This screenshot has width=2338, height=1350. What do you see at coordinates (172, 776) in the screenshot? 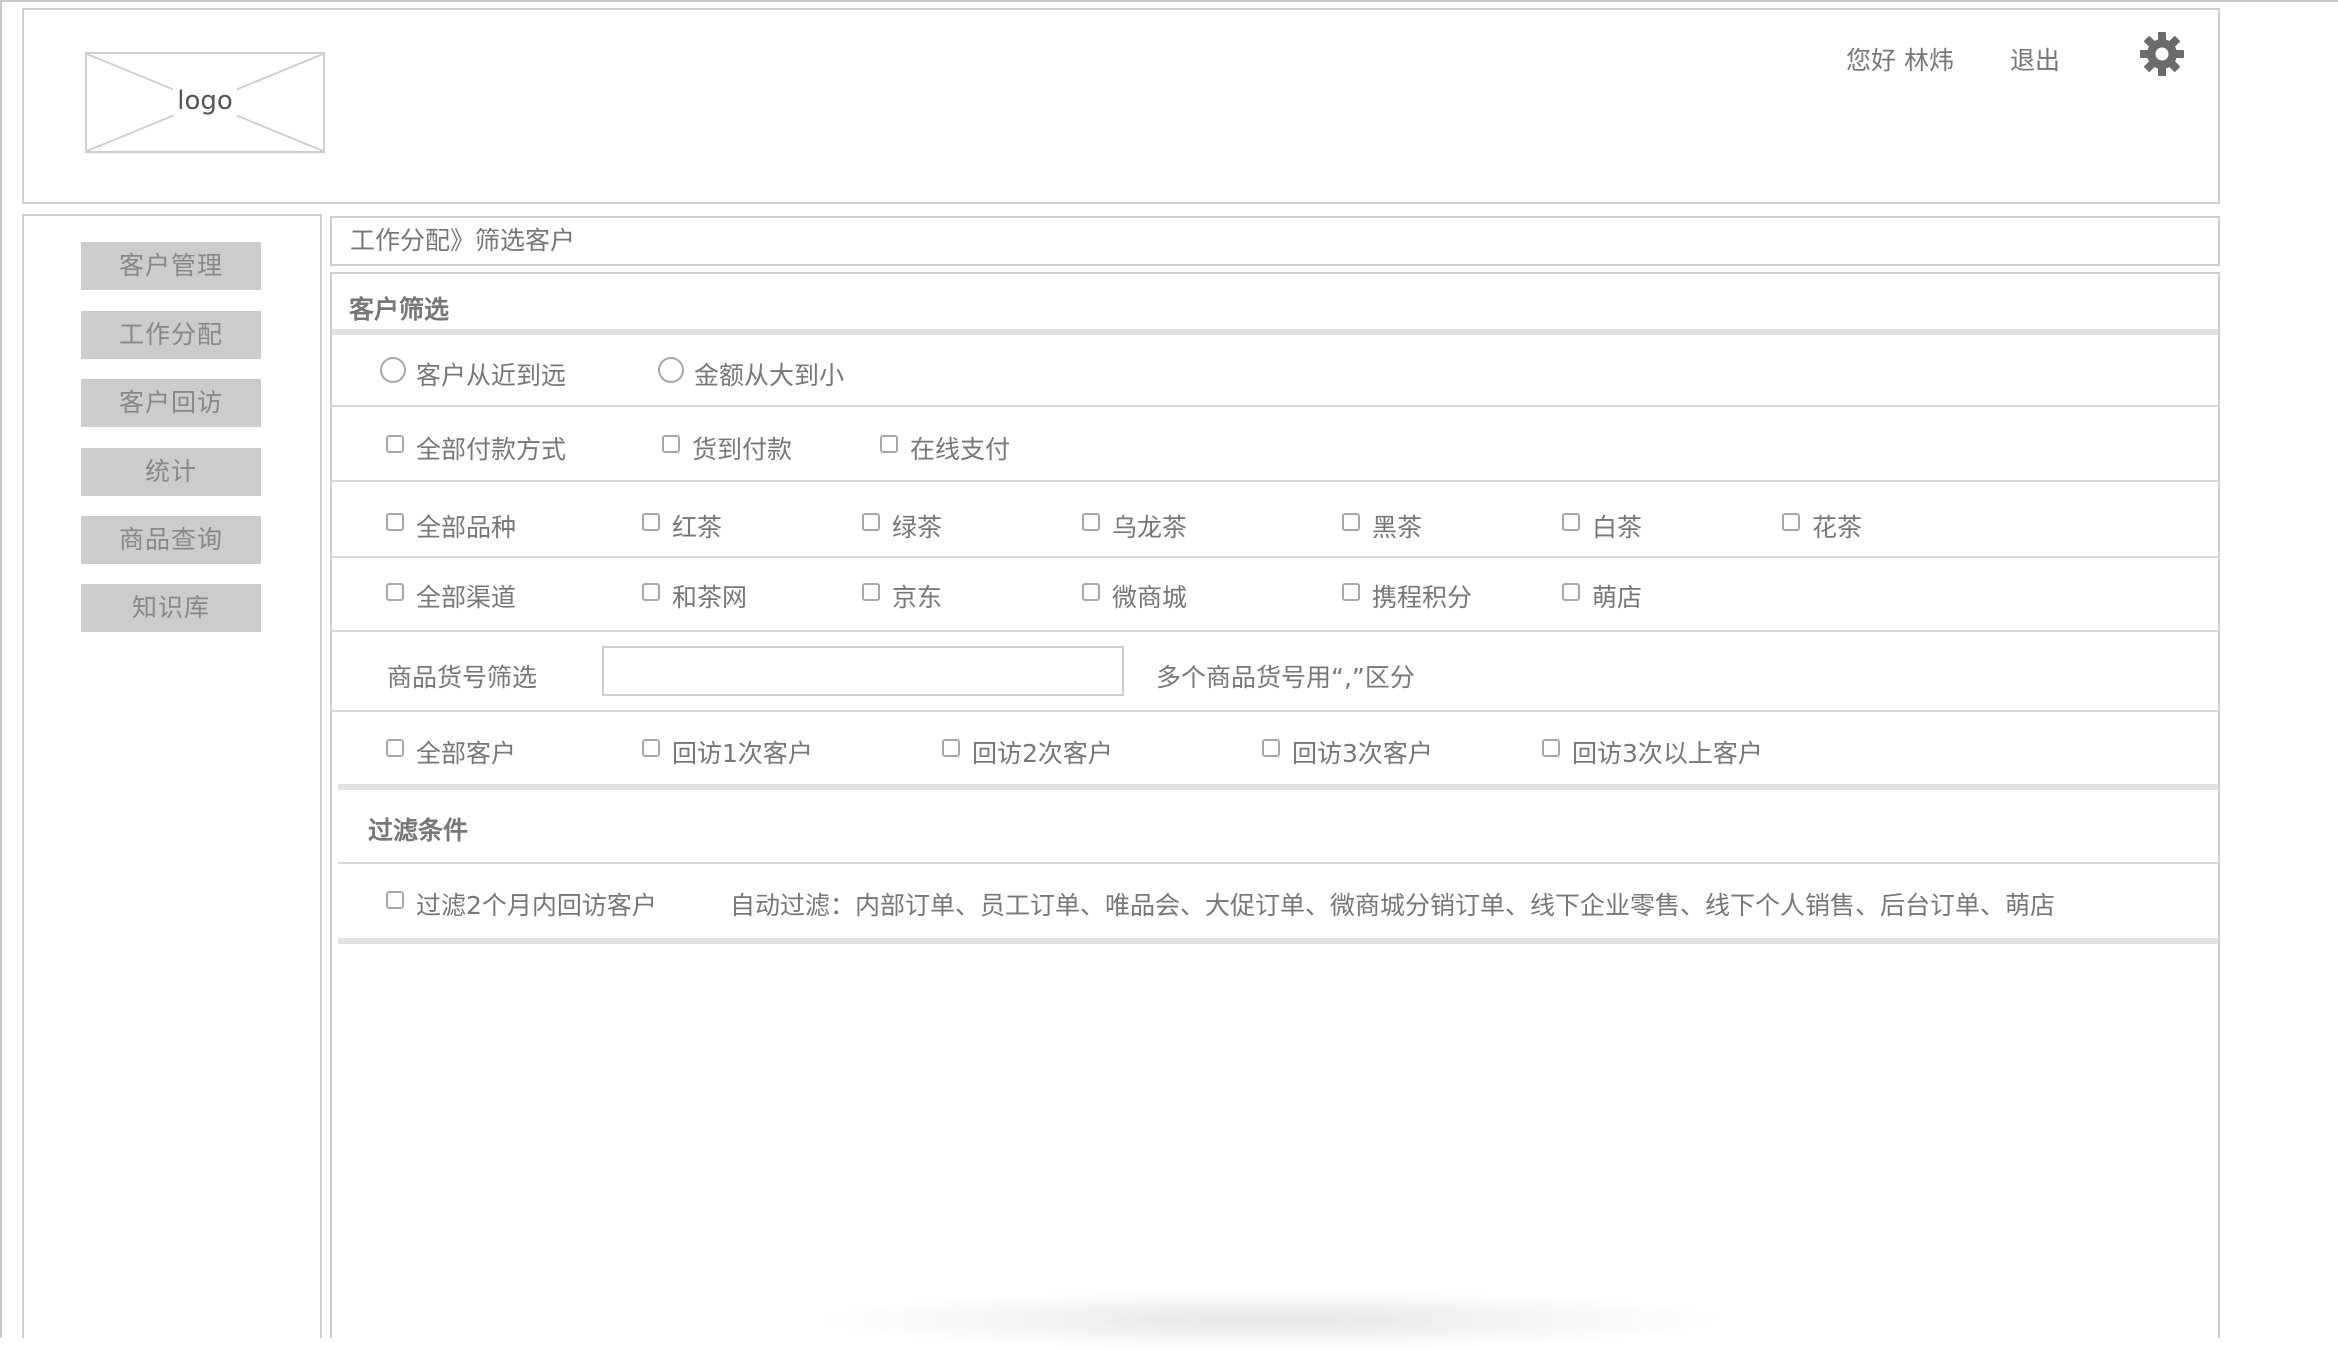
I see `sidebar: 客户管理 工作分配 客户回访 统计 商品查询 知识库` at bounding box center [172, 776].